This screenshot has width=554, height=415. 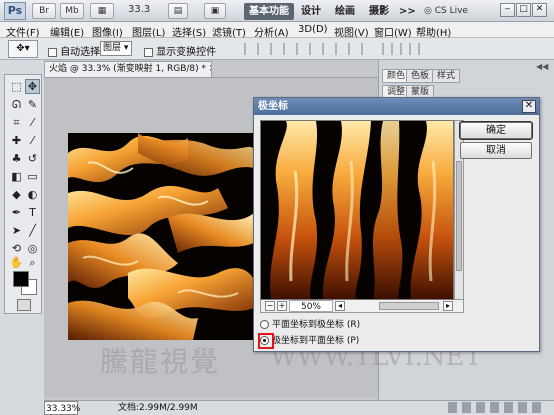 I want to click on auto-select-option: 自动选择:, so click(x=76, y=50).